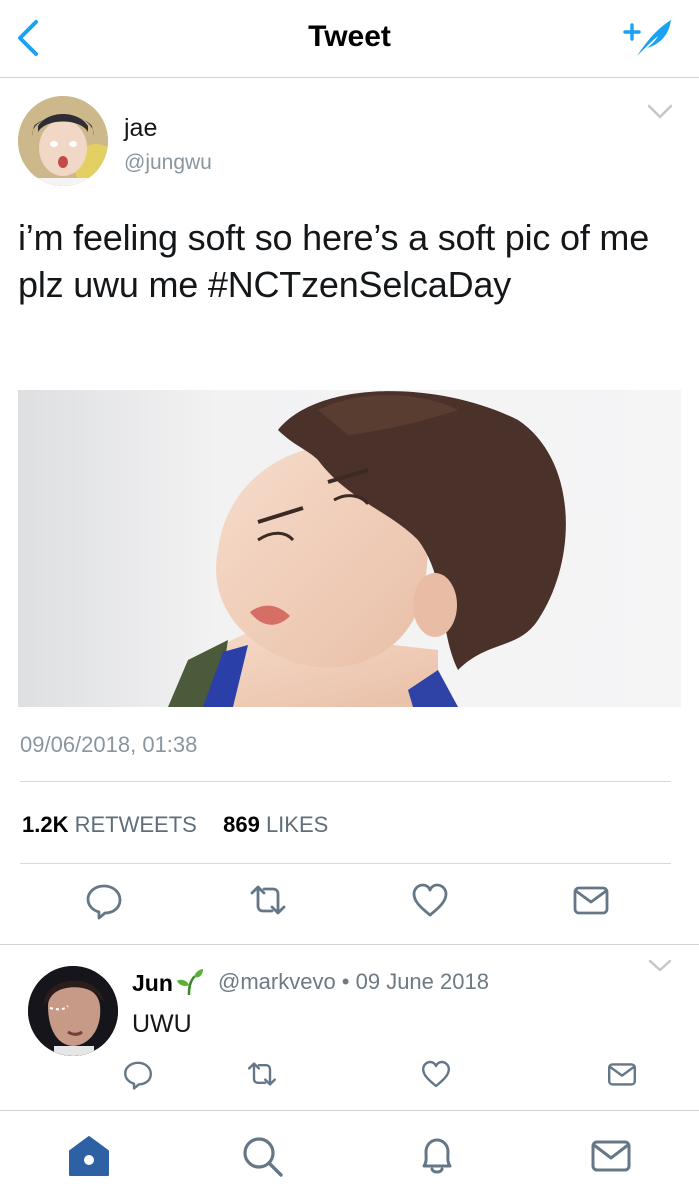  I want to click on reply-retweet-button, so click(262, 1074).